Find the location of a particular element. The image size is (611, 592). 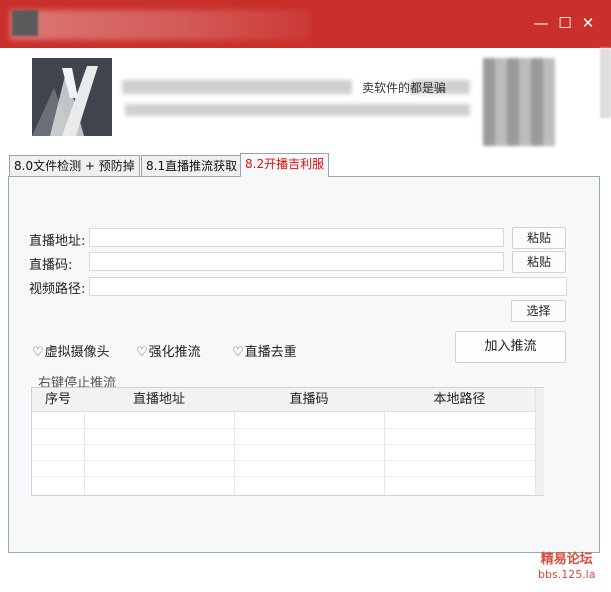

paste-code-button: 粘贴 is located at coordinates (539, 262).